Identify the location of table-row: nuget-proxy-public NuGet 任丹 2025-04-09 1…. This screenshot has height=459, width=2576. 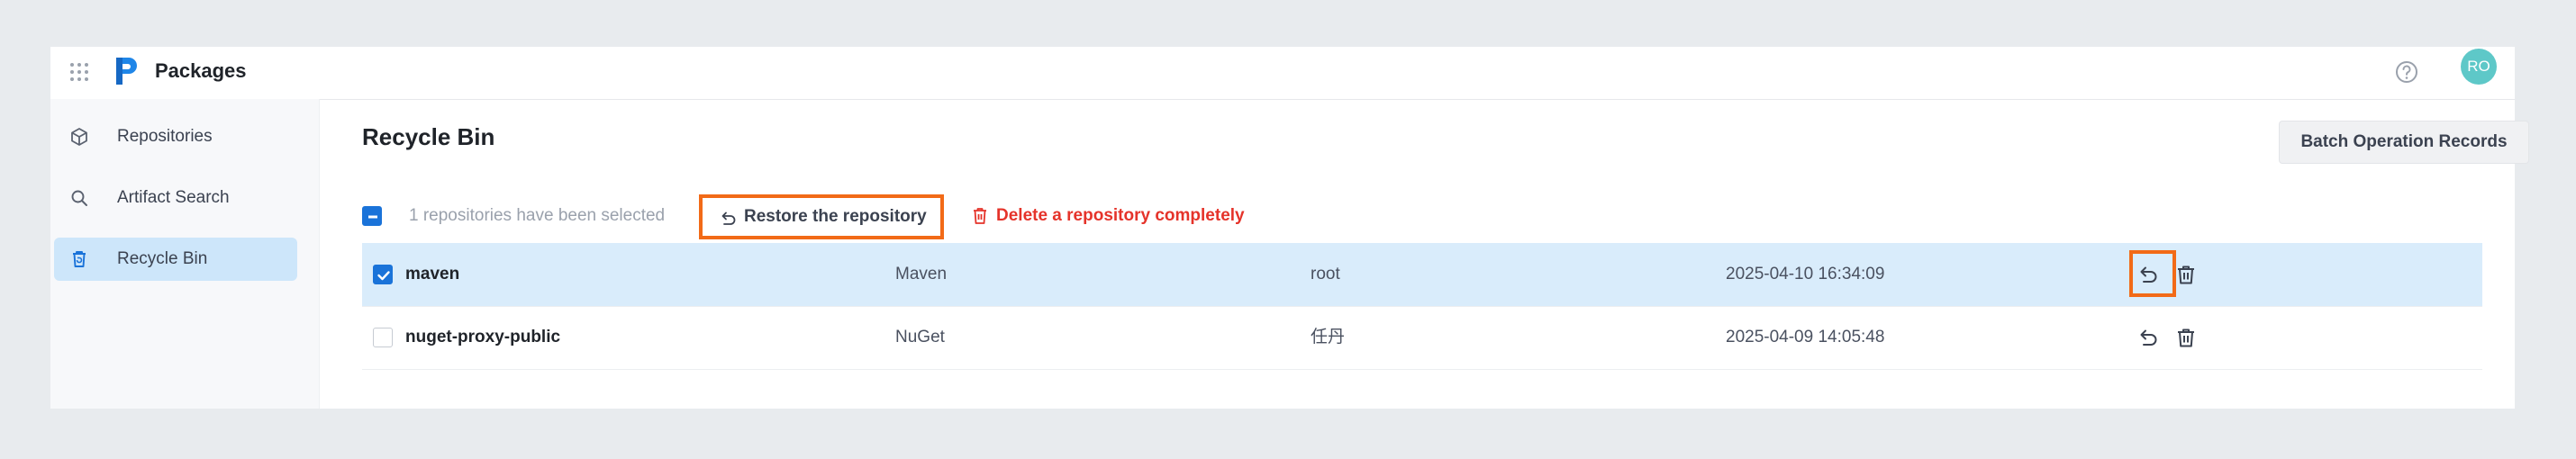
(1422, 338).